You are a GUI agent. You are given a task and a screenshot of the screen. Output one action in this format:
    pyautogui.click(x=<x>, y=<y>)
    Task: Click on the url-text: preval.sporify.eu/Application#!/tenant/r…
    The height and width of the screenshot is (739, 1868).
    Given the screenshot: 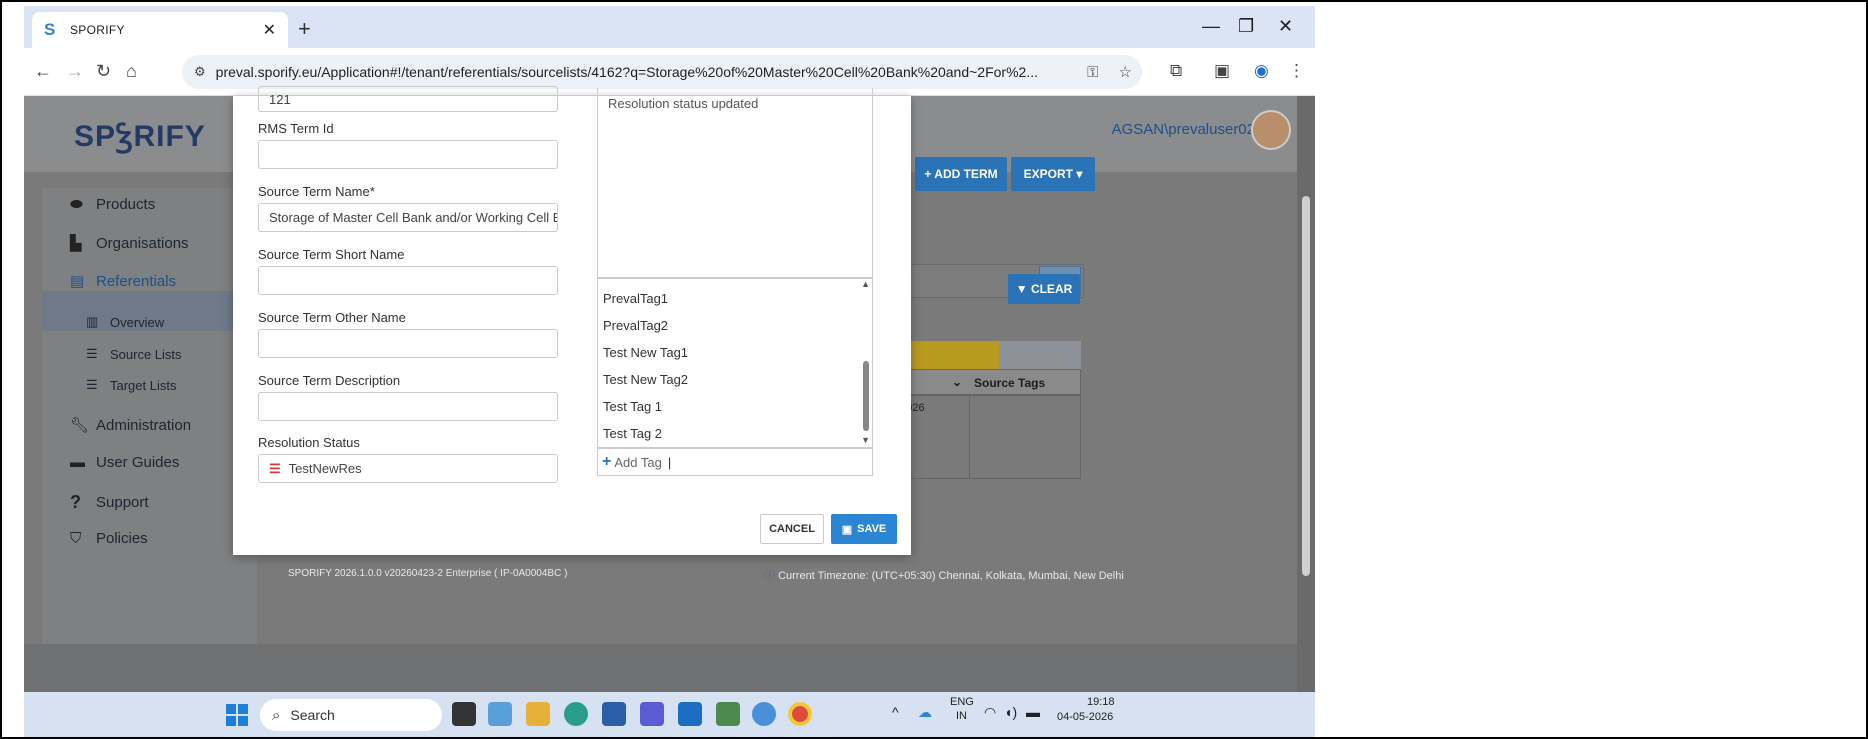 What is the action you would take?
    pyautogui.click(x=626, y=72)
    